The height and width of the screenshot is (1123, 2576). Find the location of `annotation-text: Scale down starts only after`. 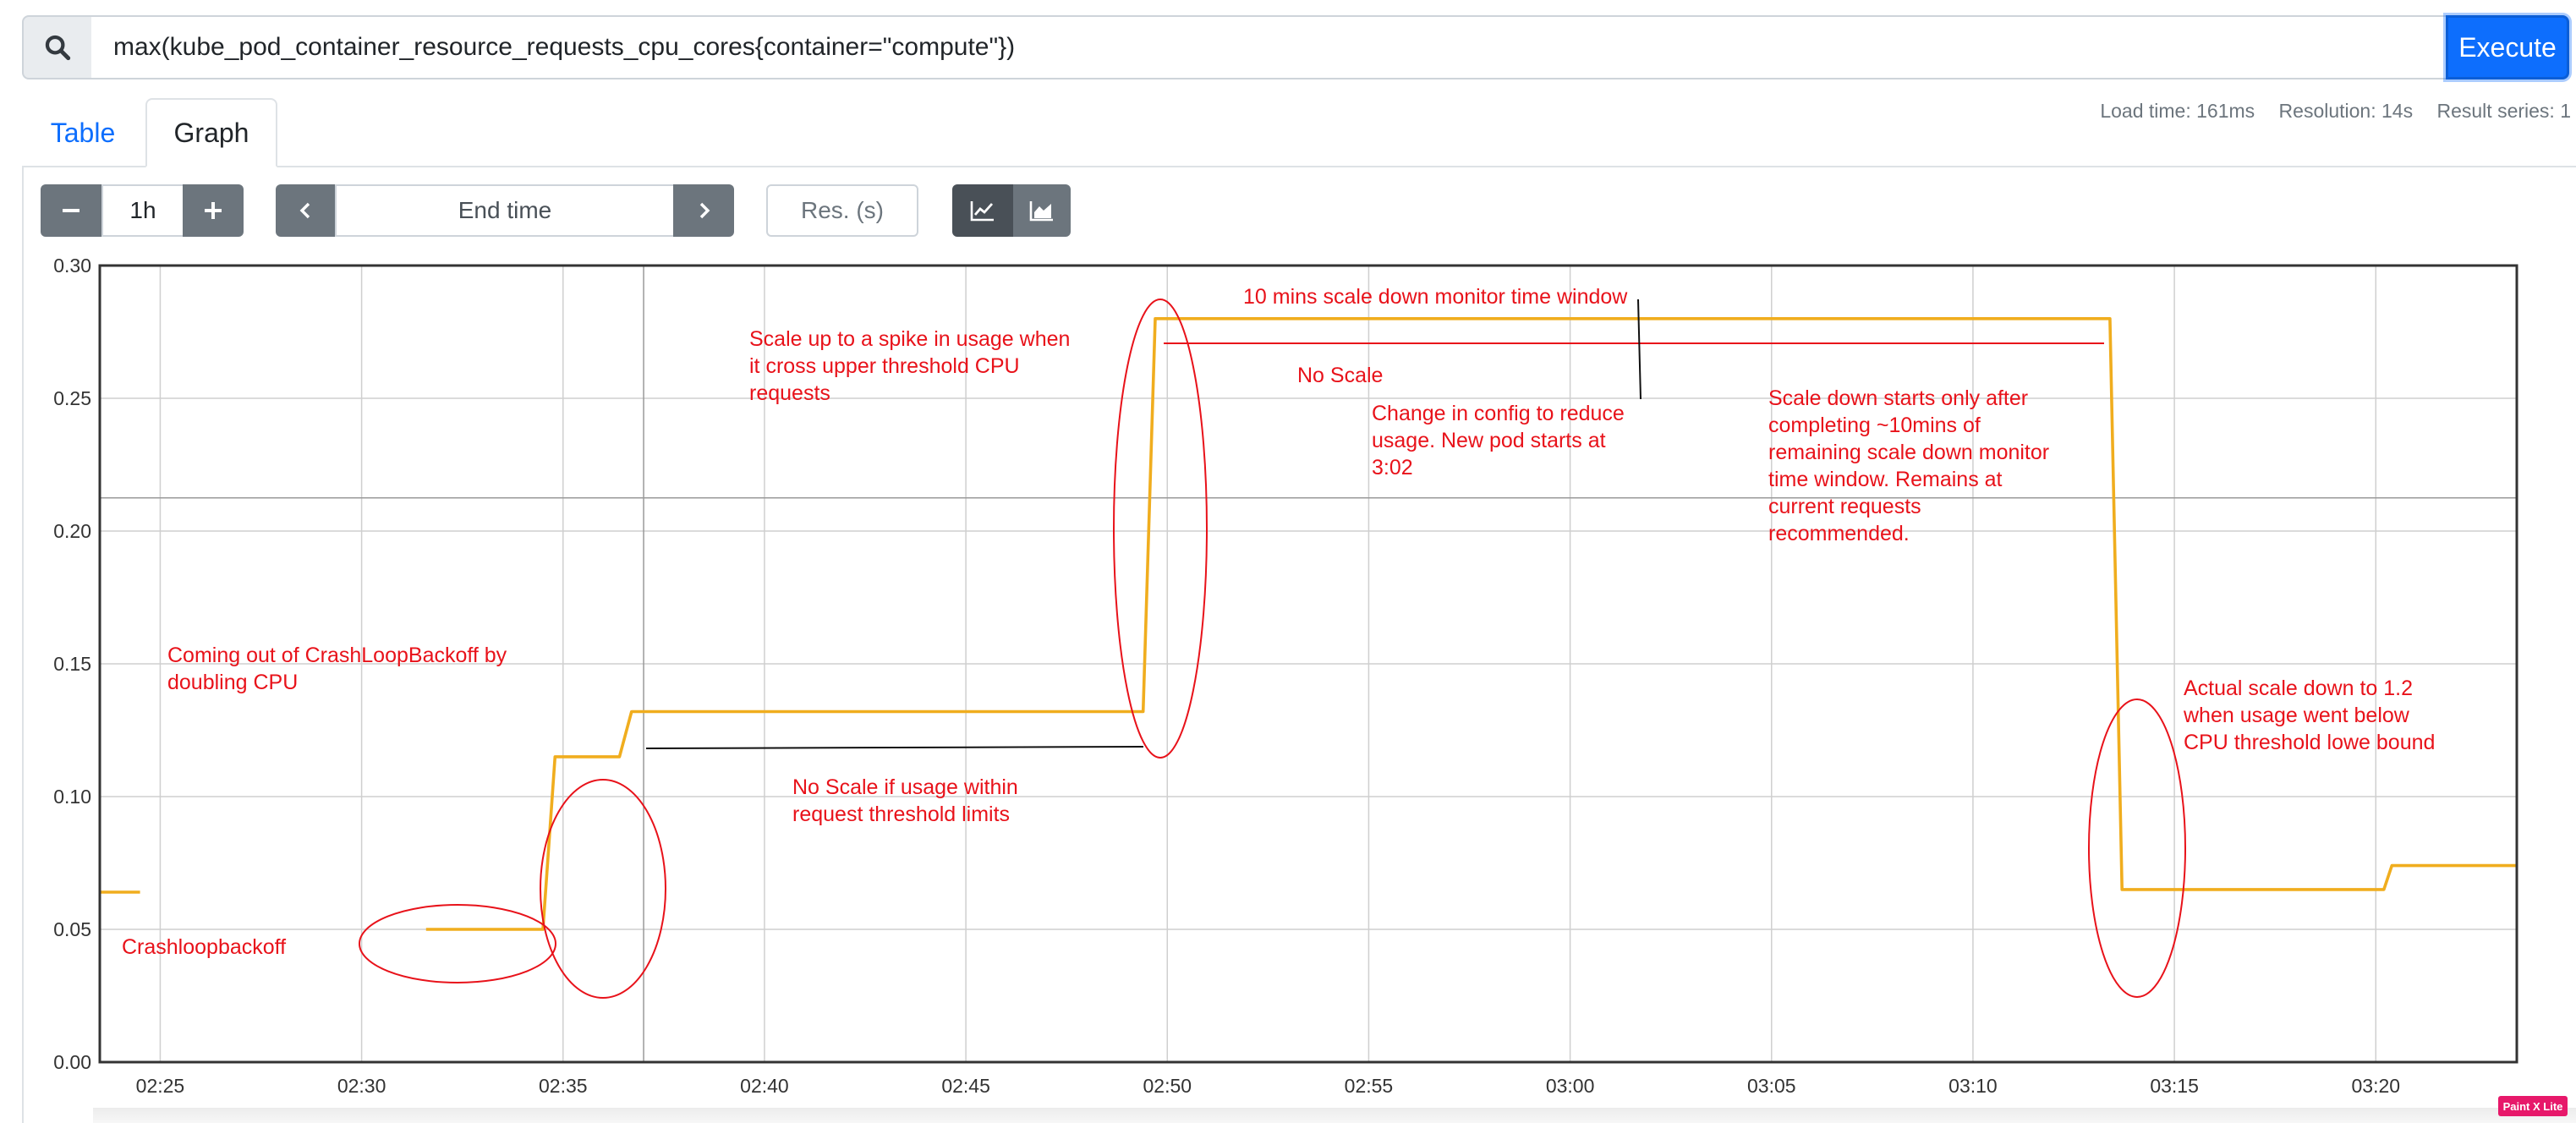

annotation-text: Scale down starts only after is located at coordinates (1898, 398).